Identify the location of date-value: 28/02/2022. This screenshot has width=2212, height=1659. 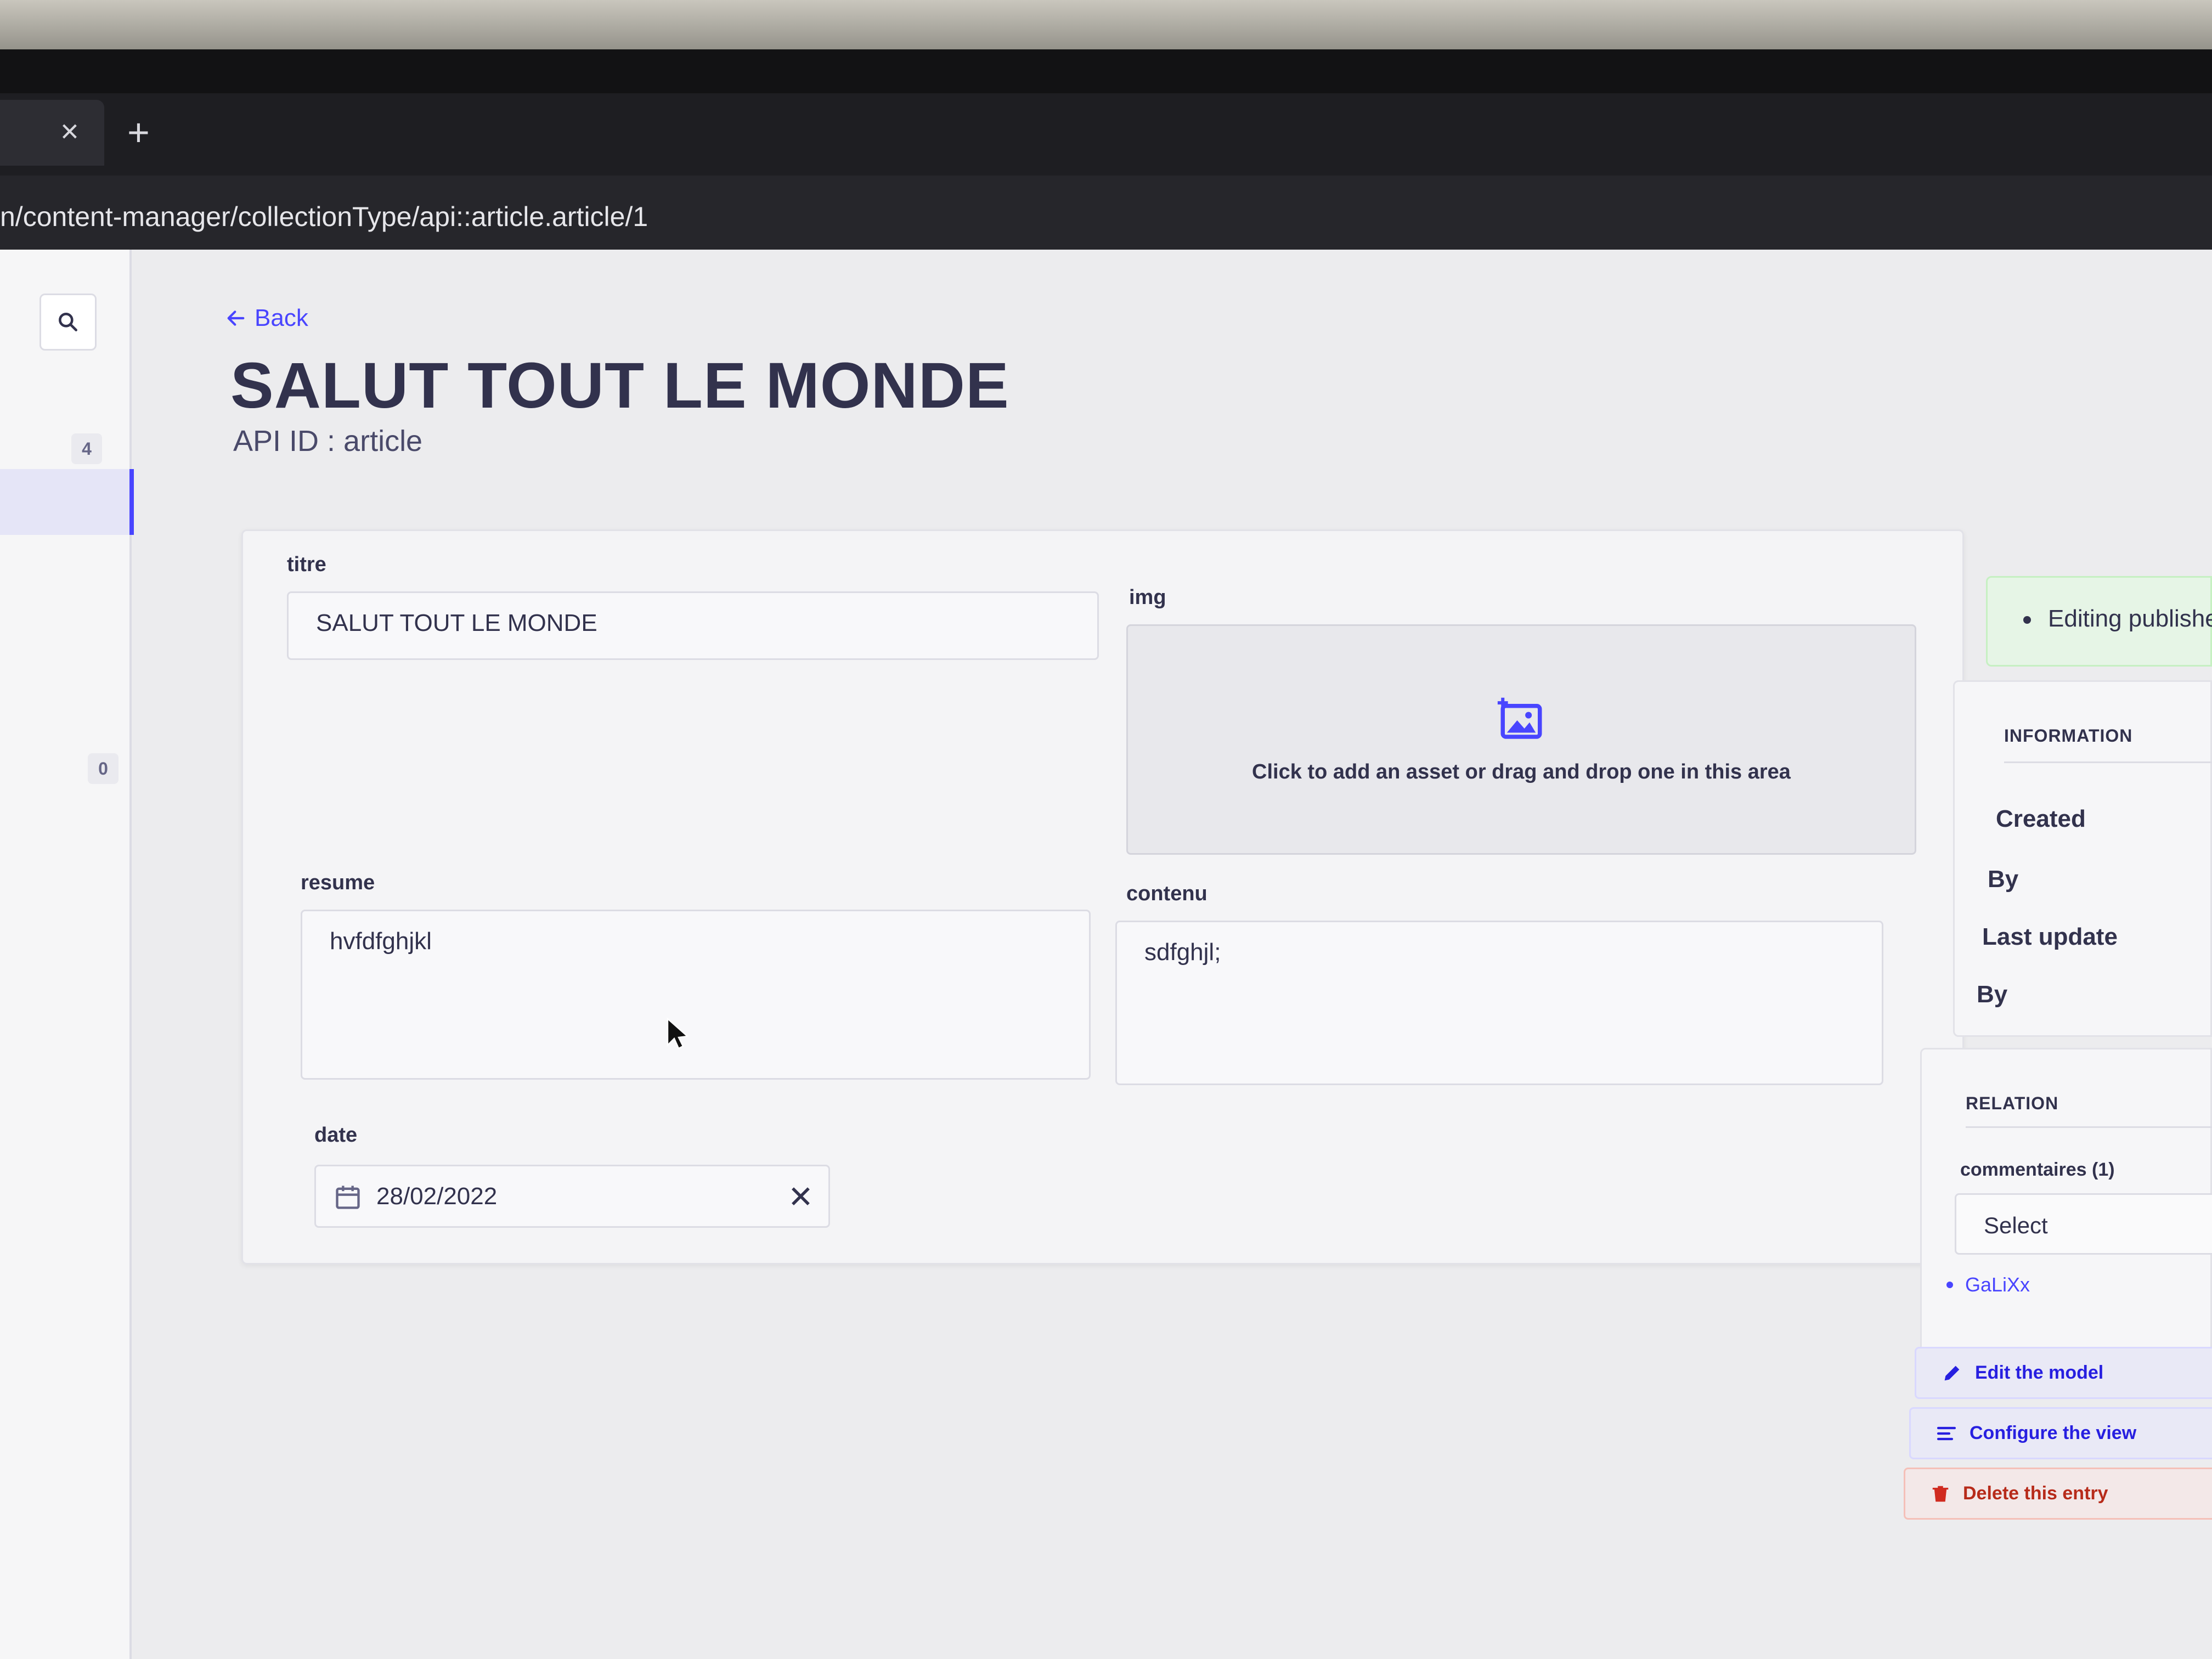
(437, 1197).